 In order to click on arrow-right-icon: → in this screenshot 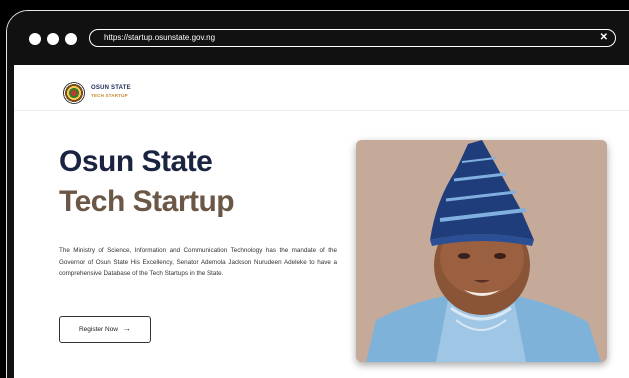, I will do `click(127, 328)`.